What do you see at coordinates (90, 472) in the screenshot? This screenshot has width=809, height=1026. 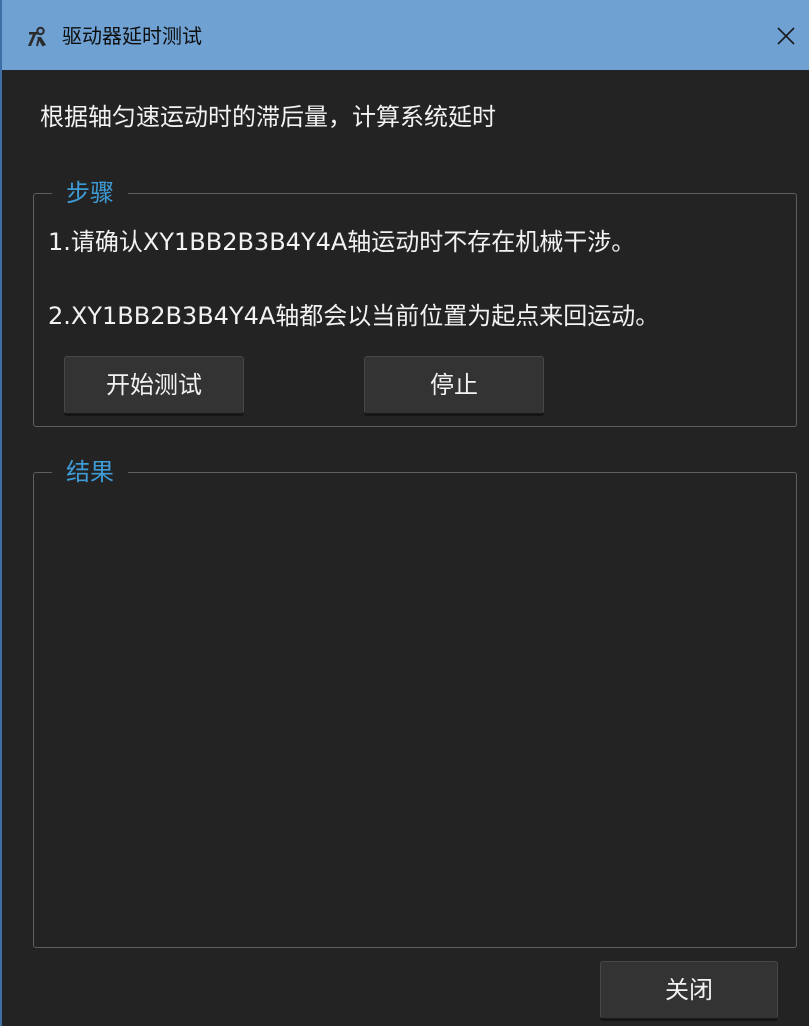 I see `result-legend: 结果` at bounding box center [90, 472].